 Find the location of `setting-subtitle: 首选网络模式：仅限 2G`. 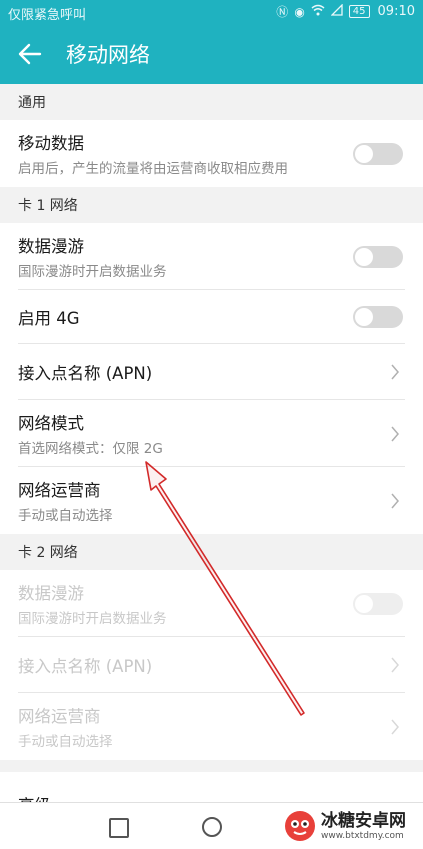

setting-subtitle: 首选网络模式：仅限 2G is located at coordinates (90, 449).